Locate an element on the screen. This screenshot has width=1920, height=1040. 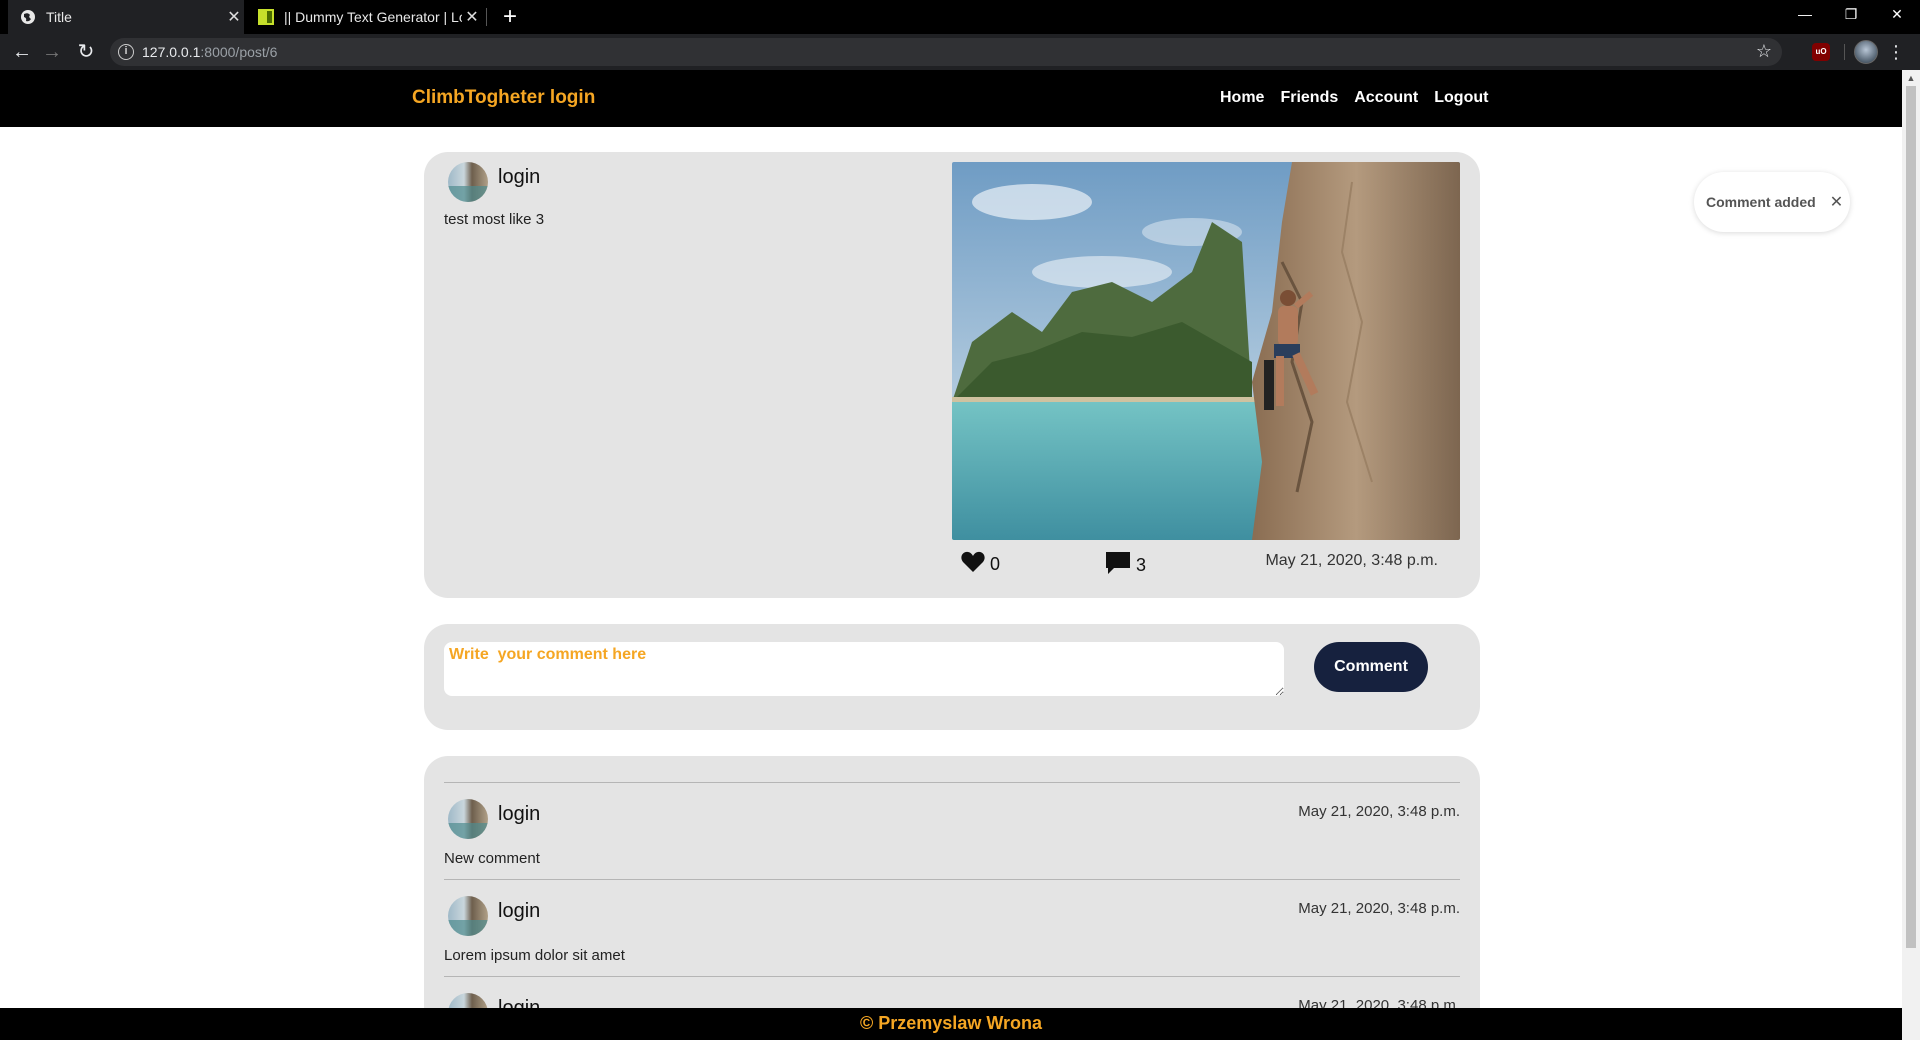
likes: 0 is located at coordinates (980, 564).